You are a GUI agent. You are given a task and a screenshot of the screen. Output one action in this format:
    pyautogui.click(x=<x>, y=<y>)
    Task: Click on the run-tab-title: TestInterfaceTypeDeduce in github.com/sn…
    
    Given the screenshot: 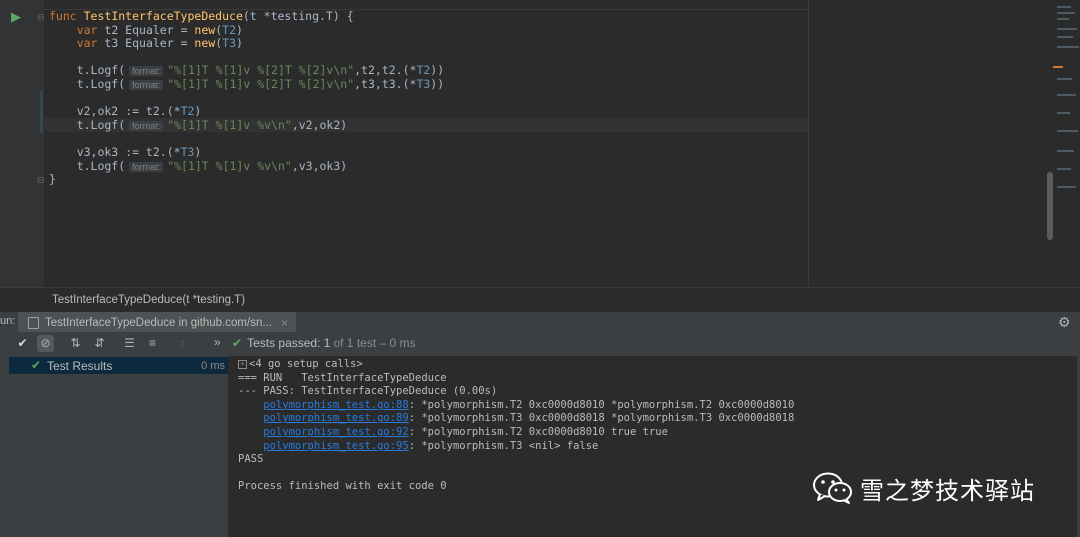 What is the action you would take?
    pyautogui.click(x=158, y=322)
    